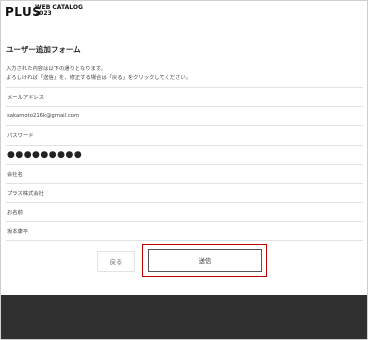 This screenshot has width=368, height=340. Describe the element at coordinates (184, 173) in the screenshot. I see `label-company: 会社名` at that location.